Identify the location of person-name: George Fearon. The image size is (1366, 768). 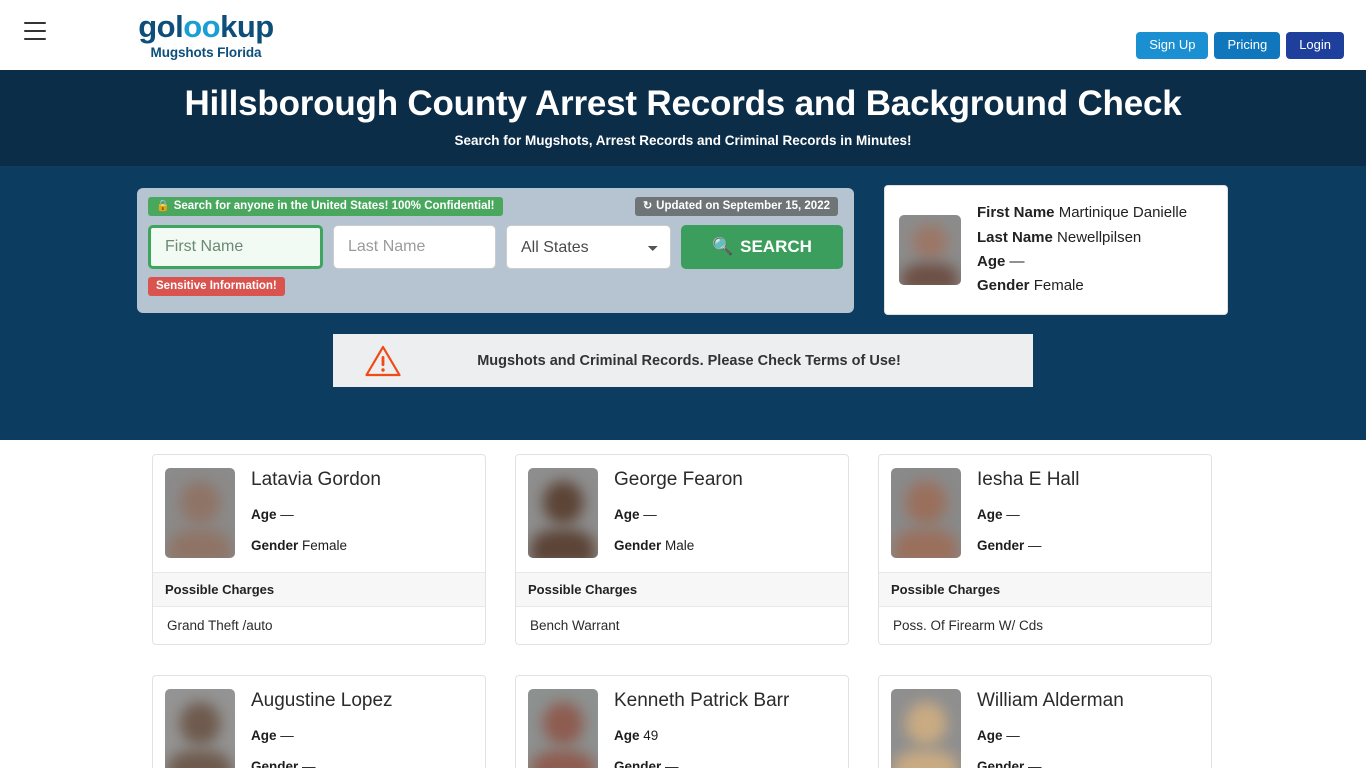
(678, 479).